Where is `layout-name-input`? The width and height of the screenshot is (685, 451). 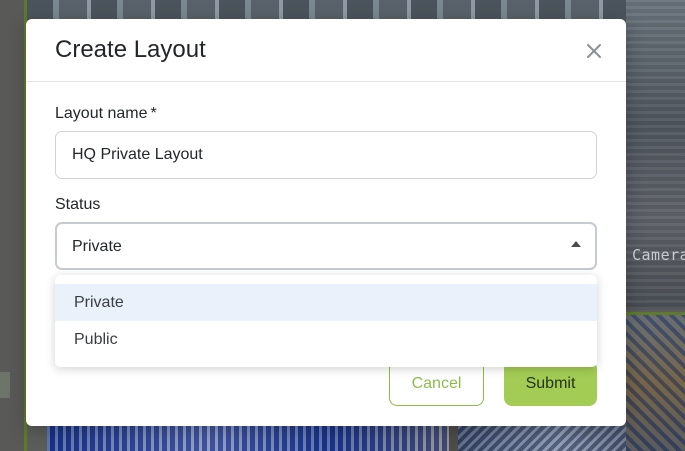
layout-name-input is located at coordinates (326, 155).